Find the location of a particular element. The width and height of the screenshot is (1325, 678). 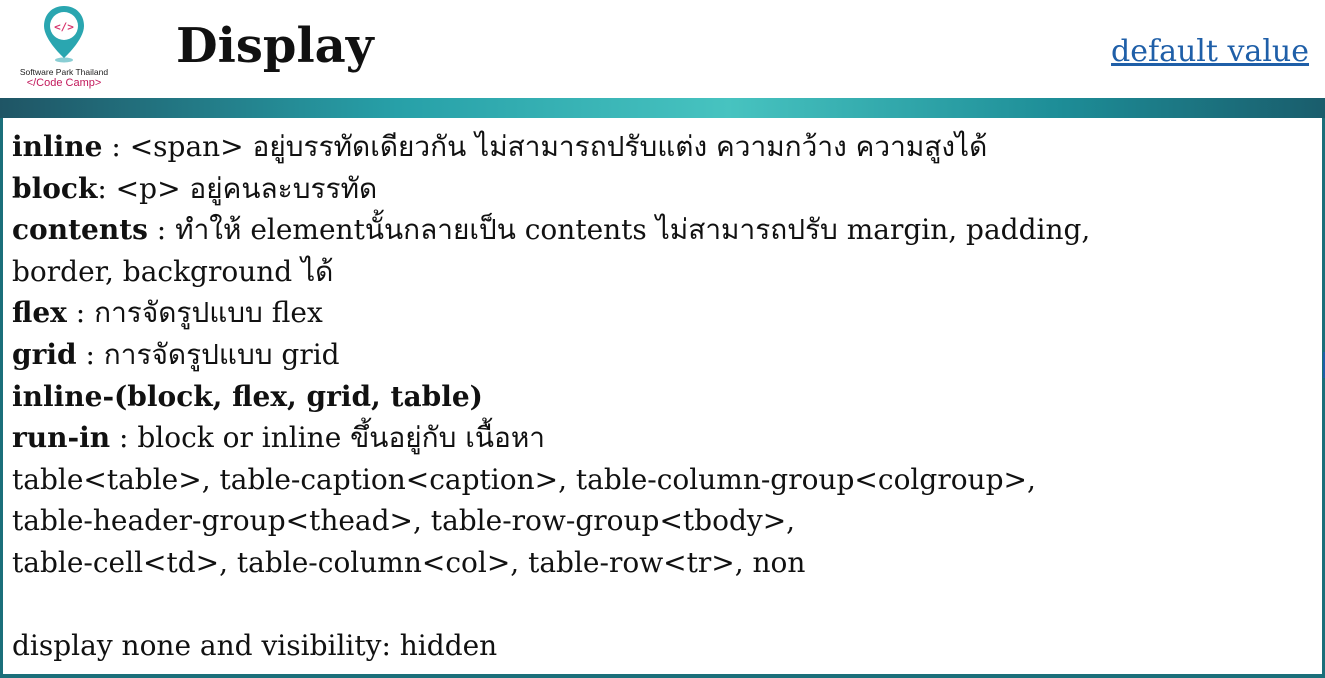

description: : การจัดรูปแบบ flex is located at coordinates (194, 313).